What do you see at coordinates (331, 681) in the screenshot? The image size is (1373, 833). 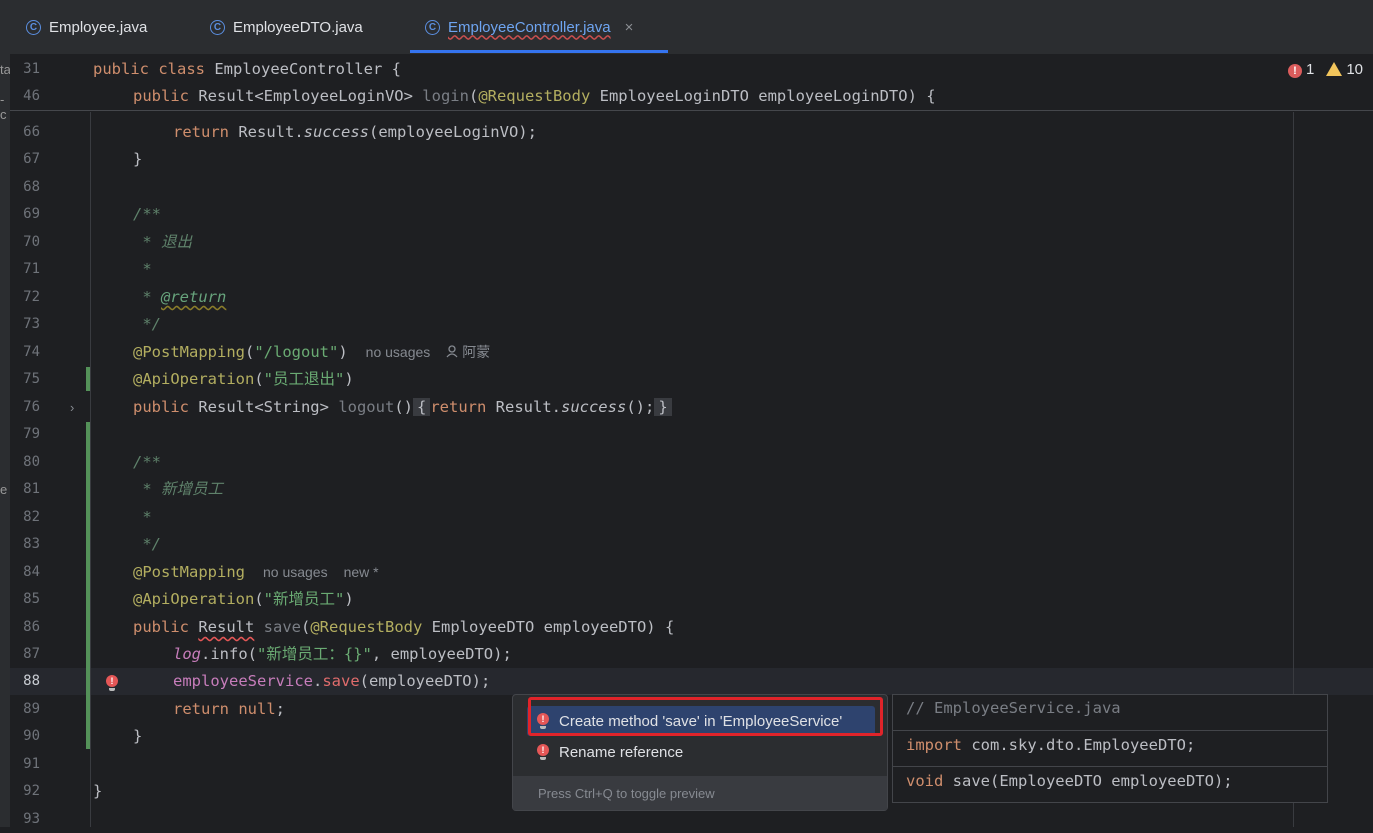 I see `code-line: employeeService.save(employeeDTO);` at bounding box center [331, 681].